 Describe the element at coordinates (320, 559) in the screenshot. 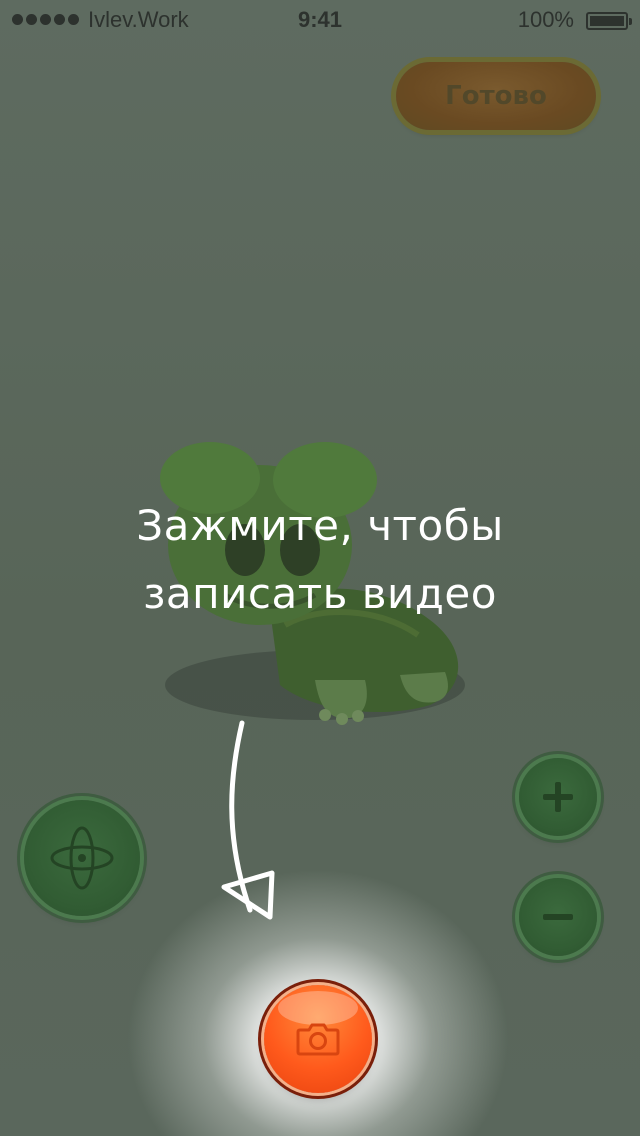

I see `record-hint-text: Зажмите, чтобы записать видео` at that location.